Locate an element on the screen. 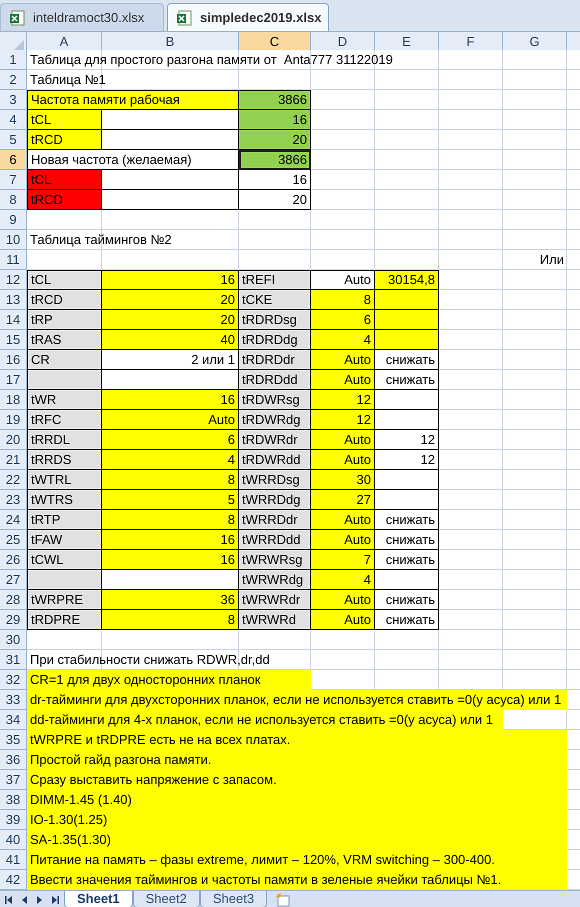 The height and width of the screenshot is (907, 580). spreadsheet-cell: Сразу выставить напряжение с запасом. is located at coordinates (297, 780).